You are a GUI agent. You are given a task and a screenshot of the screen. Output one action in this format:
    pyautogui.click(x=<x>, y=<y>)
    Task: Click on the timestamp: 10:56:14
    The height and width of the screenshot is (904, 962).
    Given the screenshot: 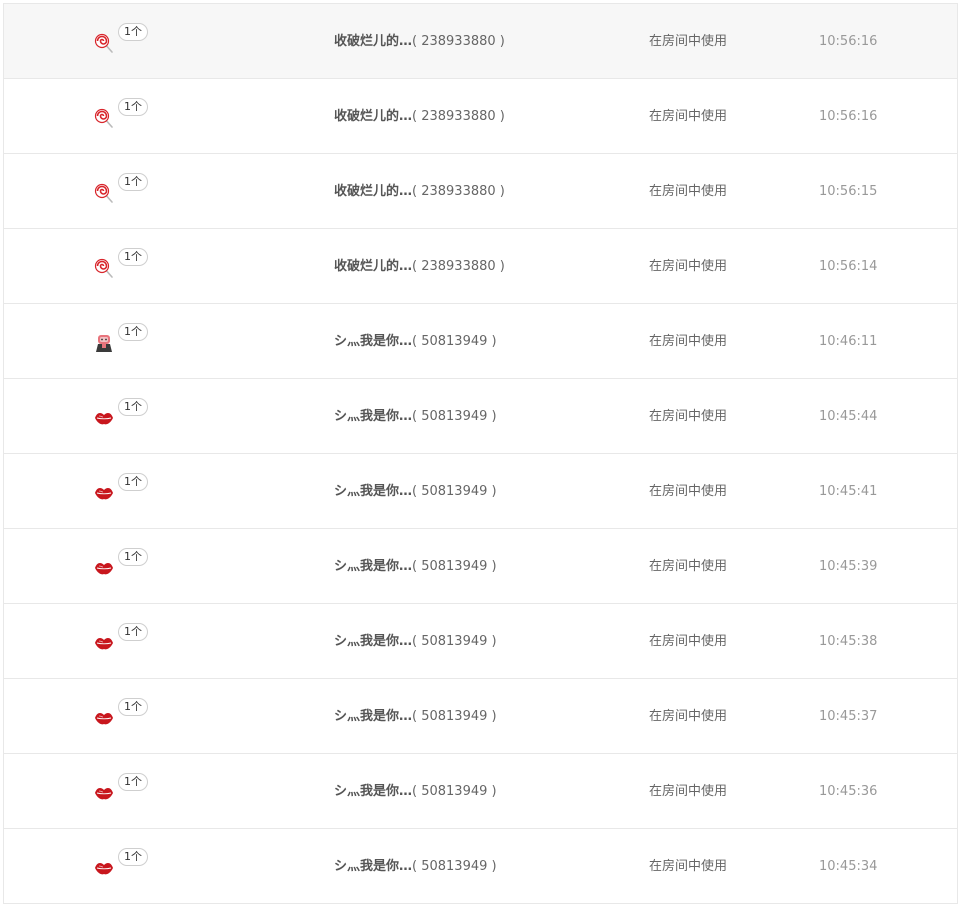 What is the action you would take?
    pyautogui.click(x=848, y=266)
    